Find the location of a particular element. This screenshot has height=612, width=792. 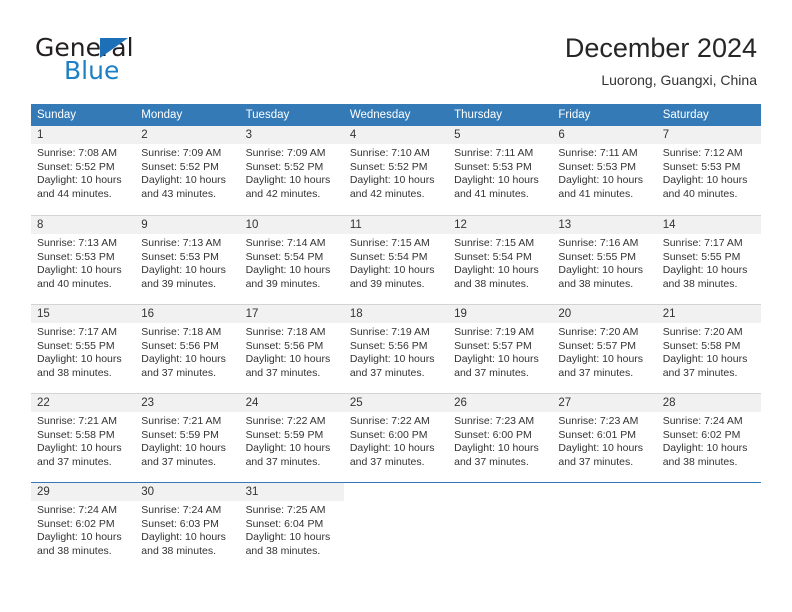

weekday-header-friday: Friday is located at coordinates (574, 115).